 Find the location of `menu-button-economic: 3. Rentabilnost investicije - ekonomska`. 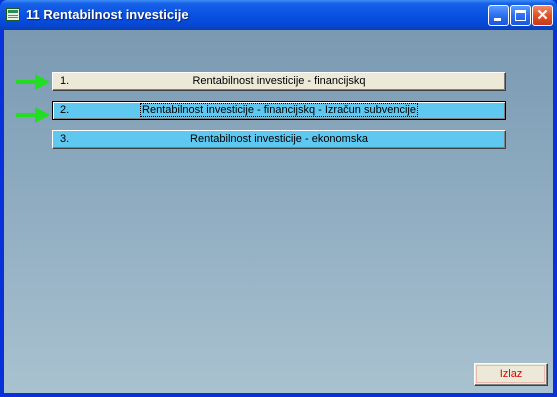

menu-button-economic: 3. Rentabilnost investicije - ekonomska is located at coordinates (279, 139).